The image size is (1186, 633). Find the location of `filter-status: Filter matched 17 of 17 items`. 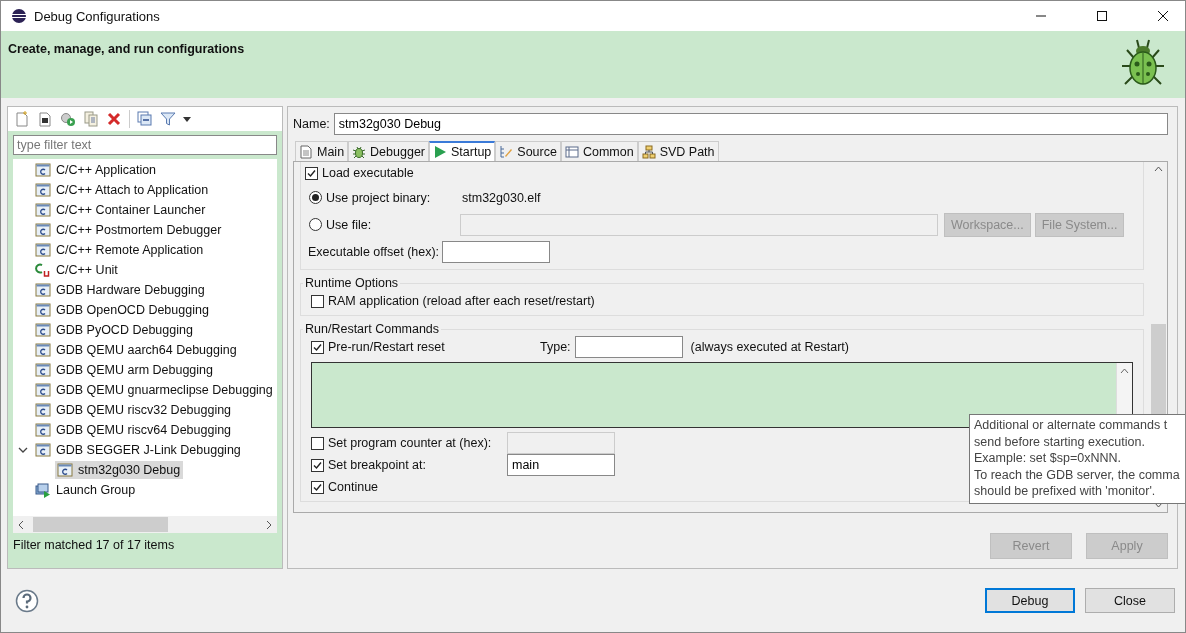

filter-status: Filter matched 17 of 17 items is located at coordinates (94, 545).